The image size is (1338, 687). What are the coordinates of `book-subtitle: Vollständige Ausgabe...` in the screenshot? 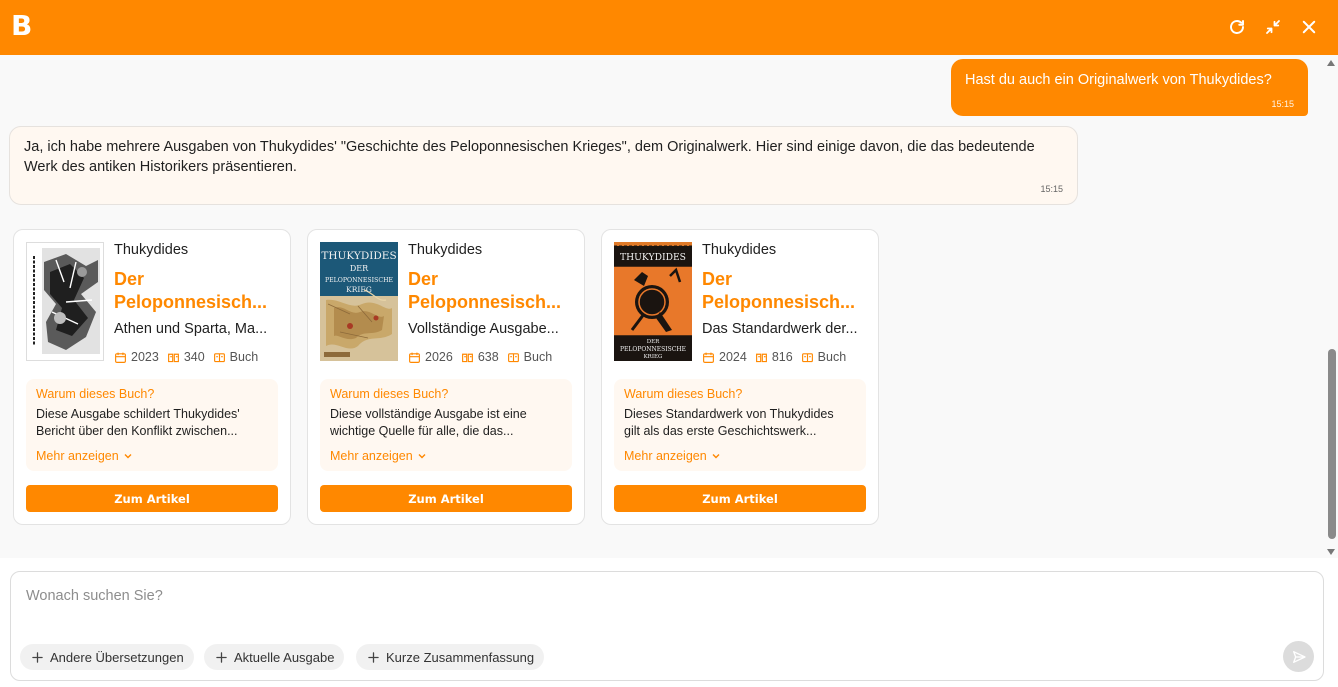 It's located at (483, 329).